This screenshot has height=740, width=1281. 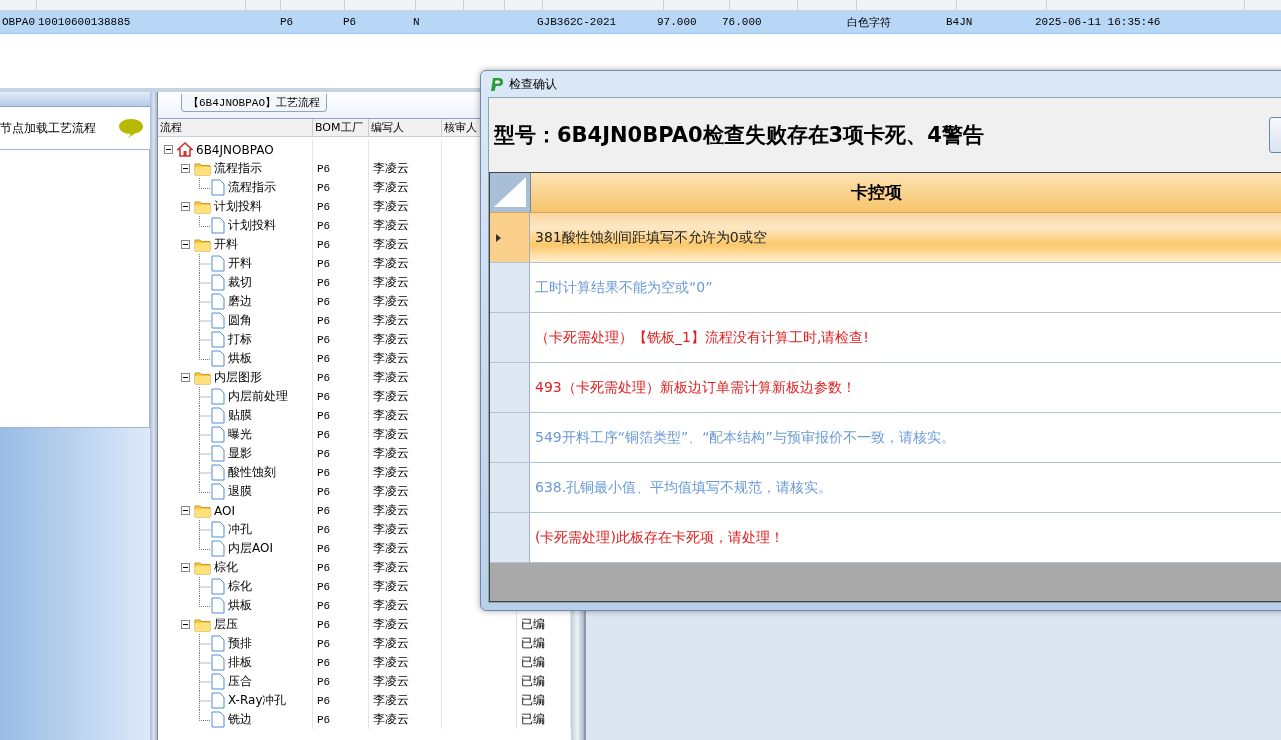 I want to click on tree-item: 曝光, so click(x=240, y=434).